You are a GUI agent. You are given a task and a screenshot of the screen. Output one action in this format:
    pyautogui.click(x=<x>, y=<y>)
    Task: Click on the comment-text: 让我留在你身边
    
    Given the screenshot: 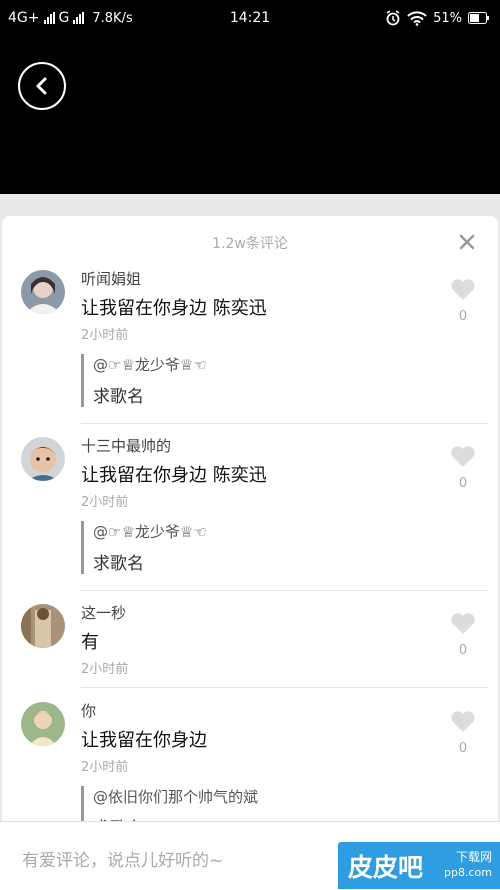 What is the action you would take?
    pyautogui.click(x=144, y=740)
    